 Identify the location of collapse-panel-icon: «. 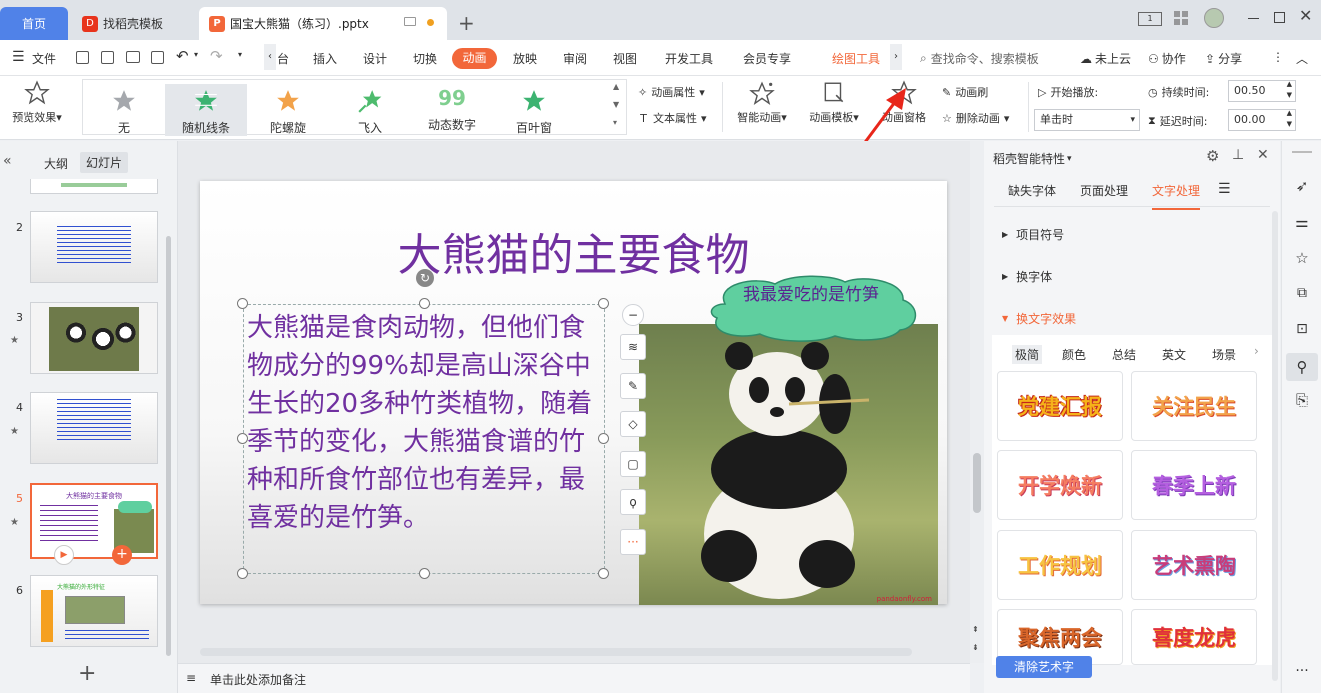
(7, 161).